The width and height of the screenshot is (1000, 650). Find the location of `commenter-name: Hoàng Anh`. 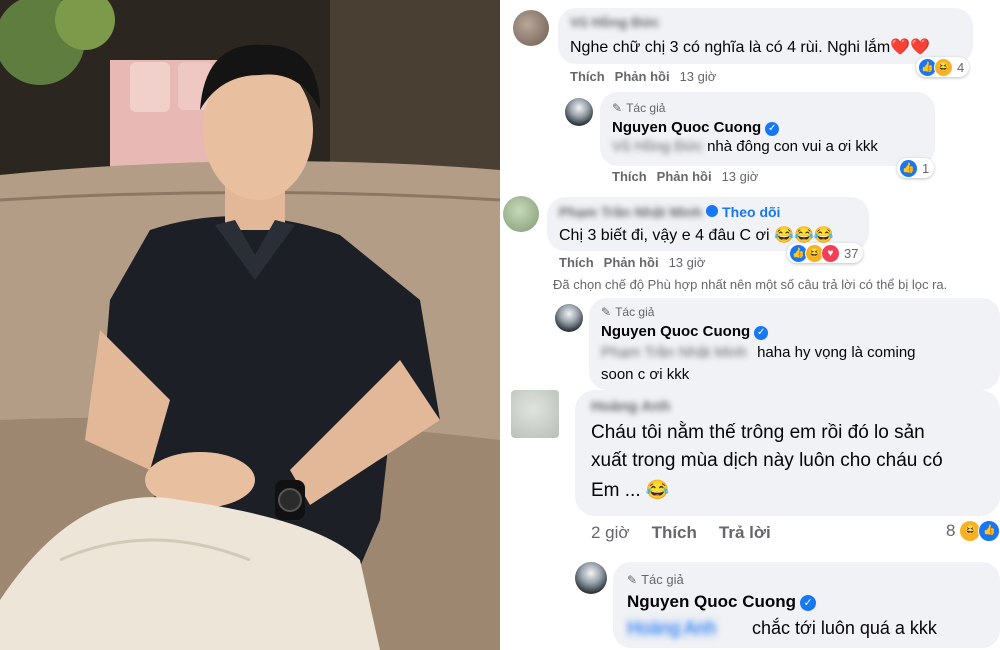

commenter-name: Hoàng Anh is located at coordinates (630, 406).